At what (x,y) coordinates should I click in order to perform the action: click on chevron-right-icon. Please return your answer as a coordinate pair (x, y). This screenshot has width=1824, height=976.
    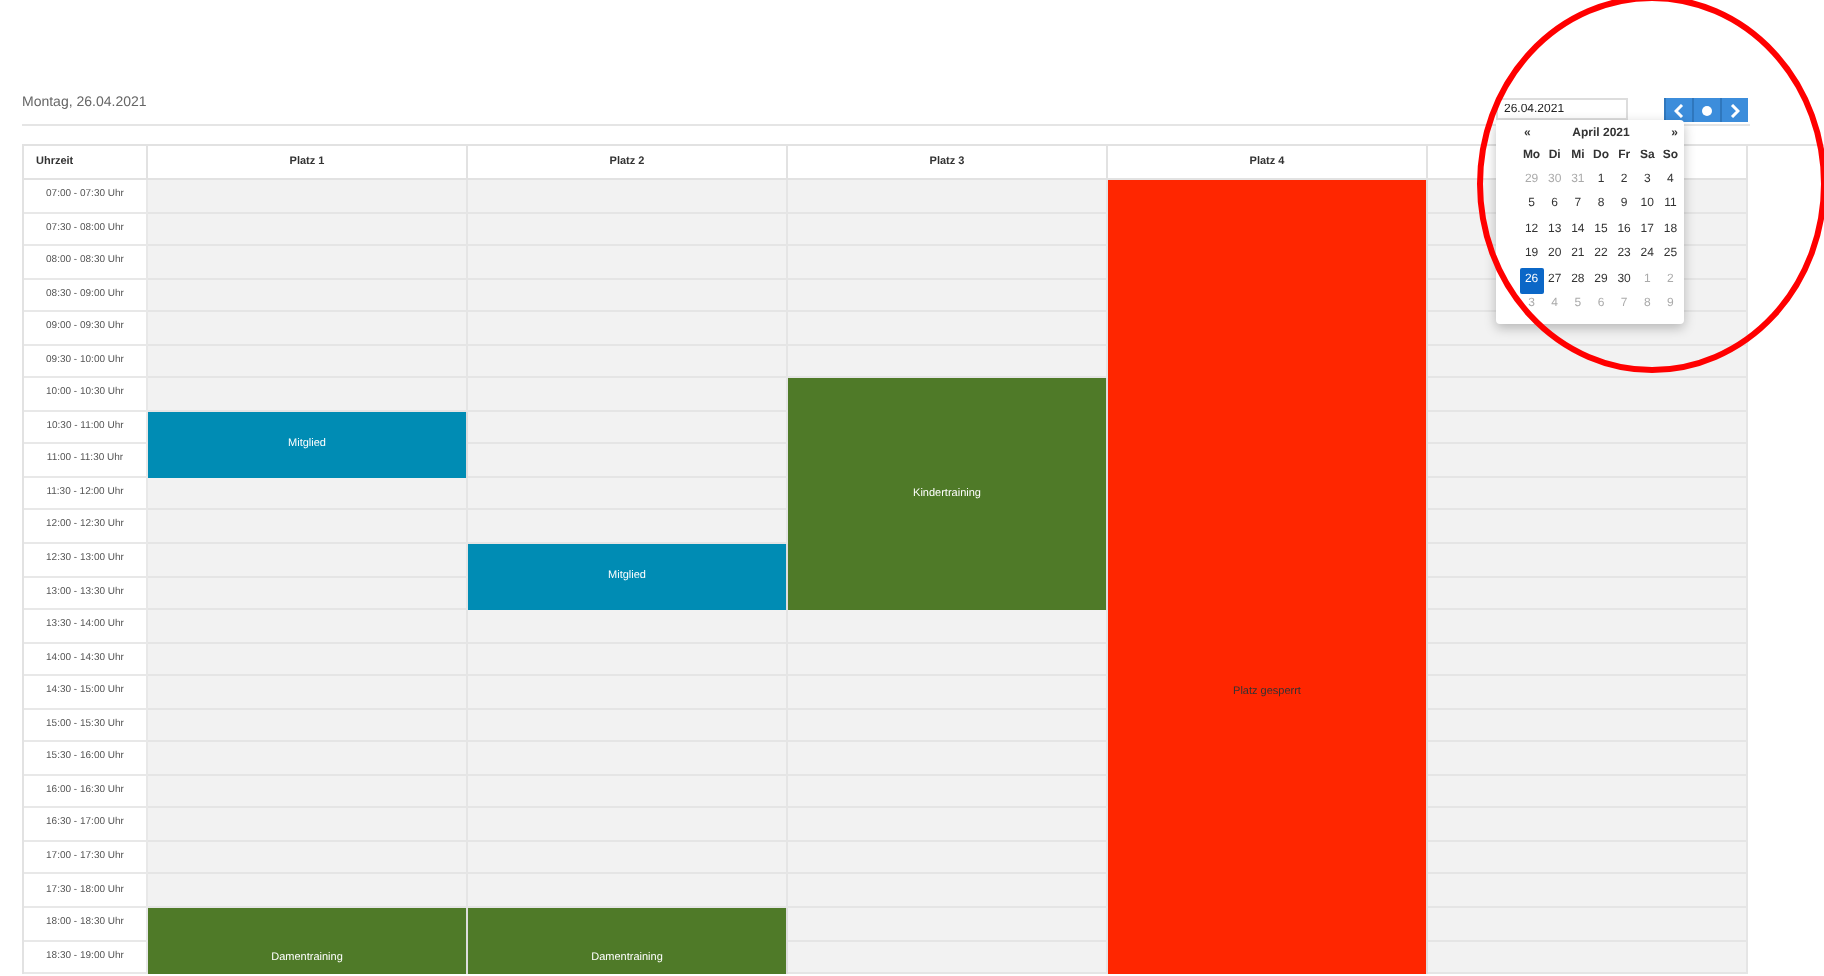
    Looking at the image, I should click on (1735, 110).